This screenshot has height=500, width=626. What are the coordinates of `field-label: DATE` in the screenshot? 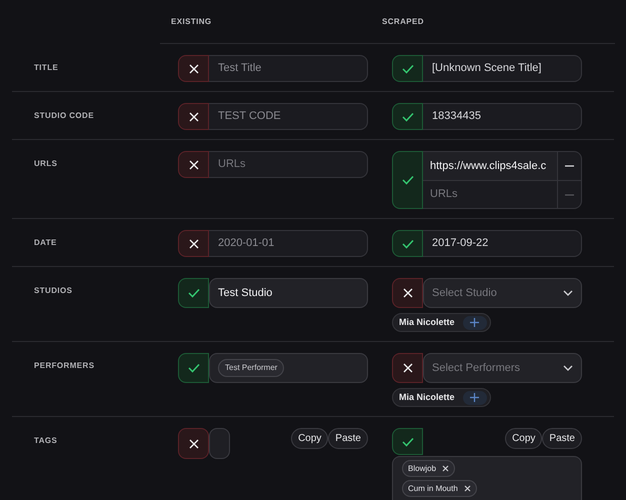 It's located at (45, 243).